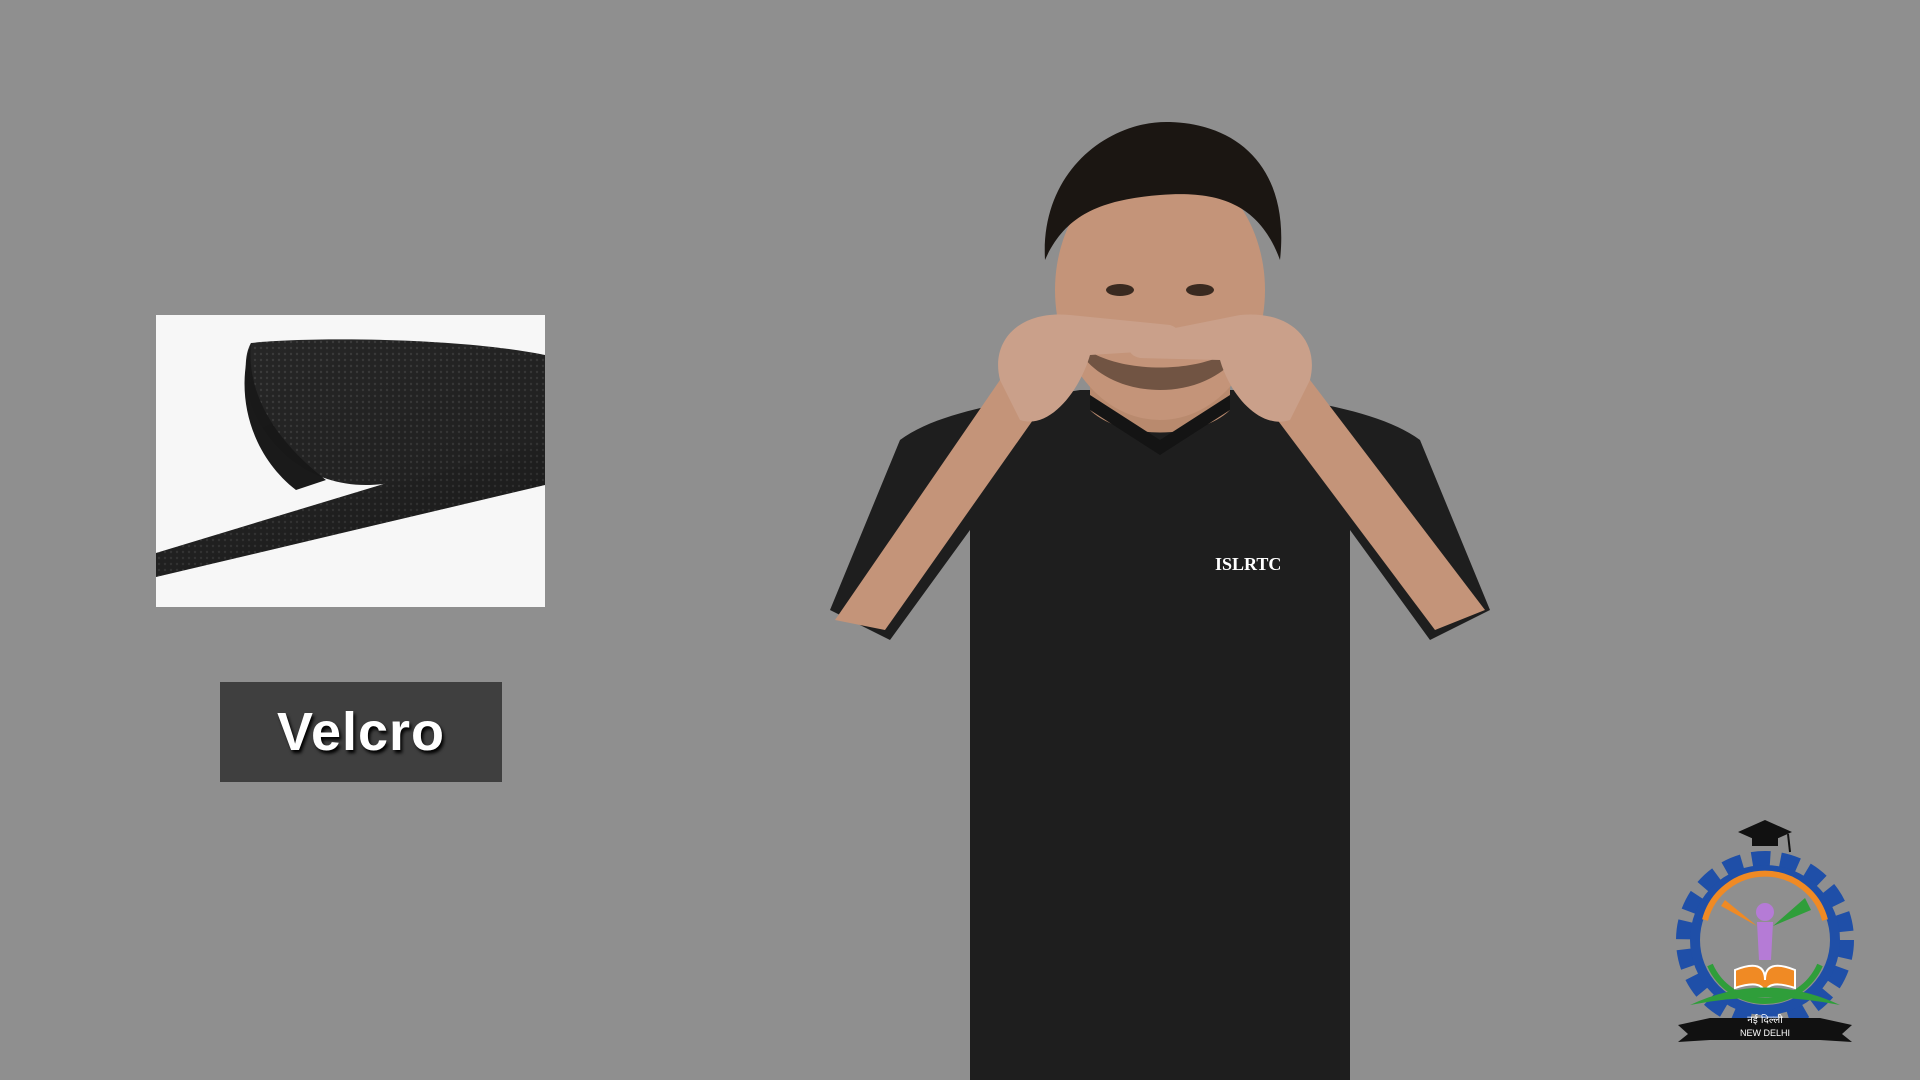 The image size is (1920, 1080). I want to click on word-label-card: Velcro, so click(361, 732).